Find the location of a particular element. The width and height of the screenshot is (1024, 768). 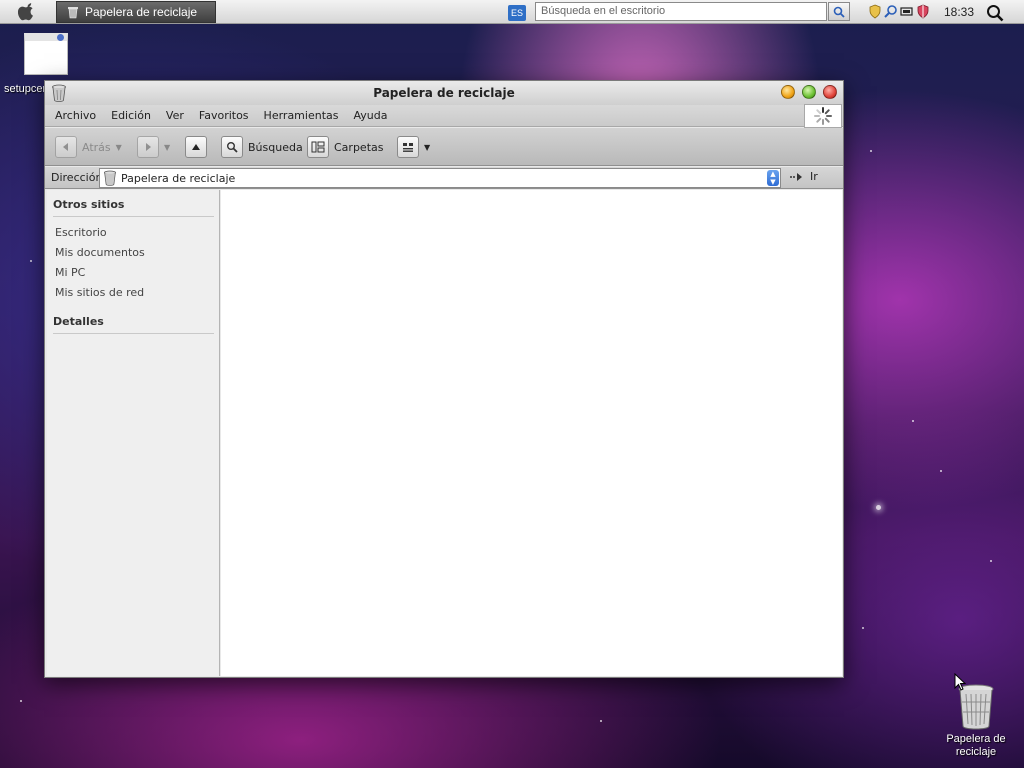

link-escritorio: Escritorio is located at coordinates (81, 232).